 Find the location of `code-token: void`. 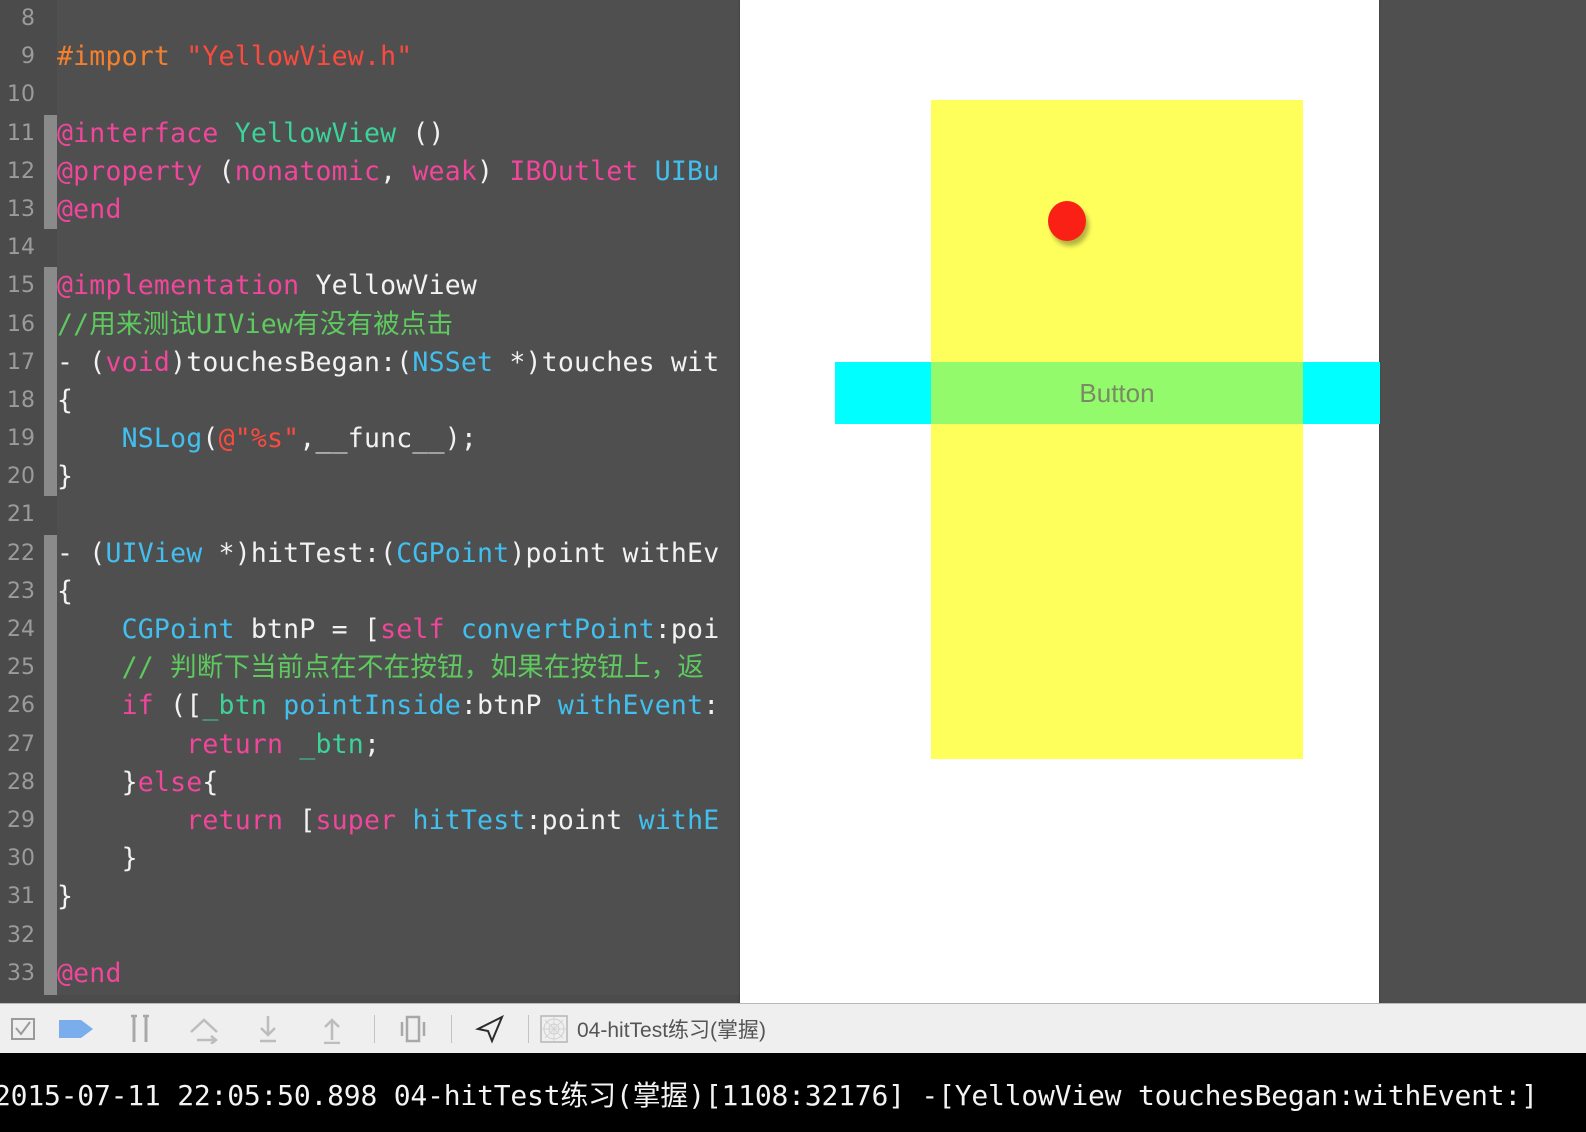

code-token: void is located at coordinates (138, 362).